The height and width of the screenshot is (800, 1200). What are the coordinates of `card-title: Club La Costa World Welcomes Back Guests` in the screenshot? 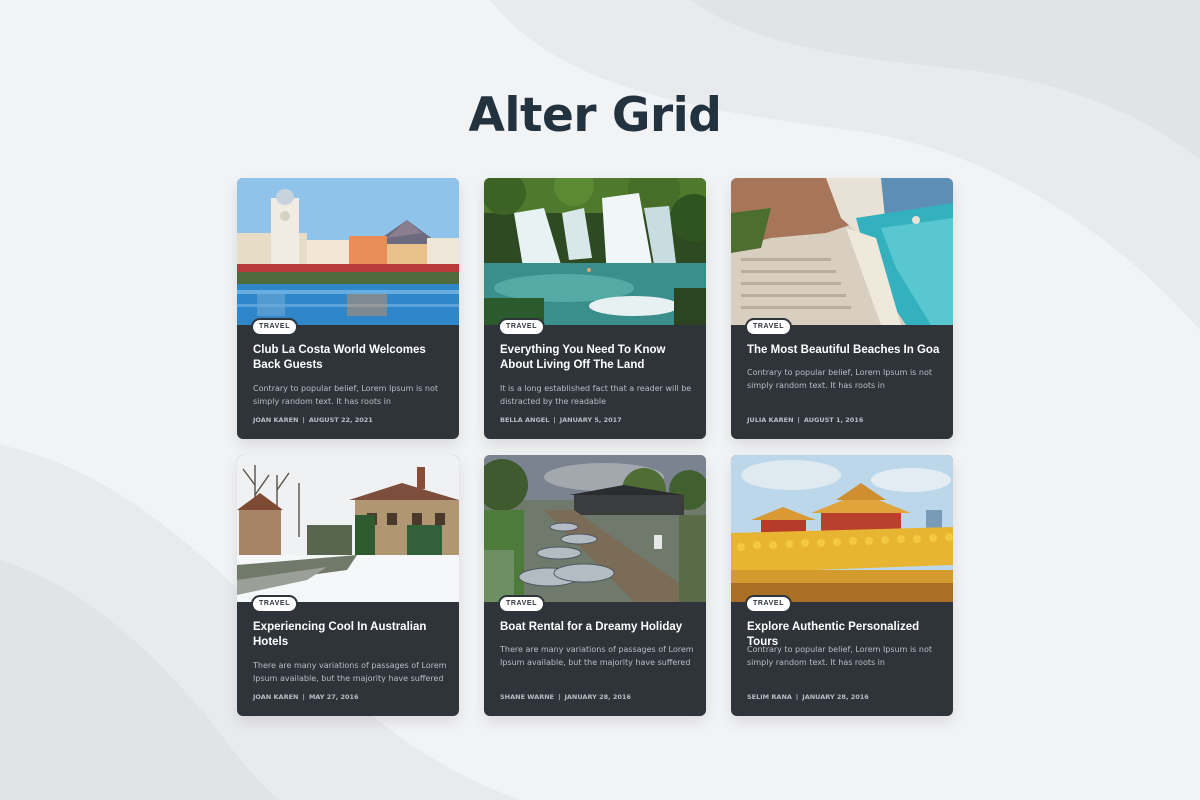 It's located at (351, 358).